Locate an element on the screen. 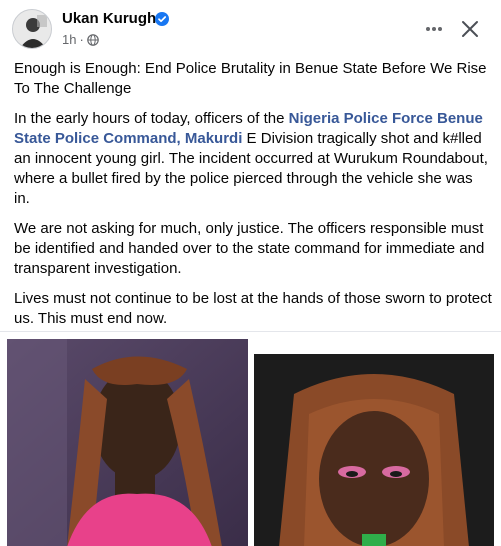 The height and width of the screenshot is (546, 501). verified-badge-icon is located at coordinates (162, 19).